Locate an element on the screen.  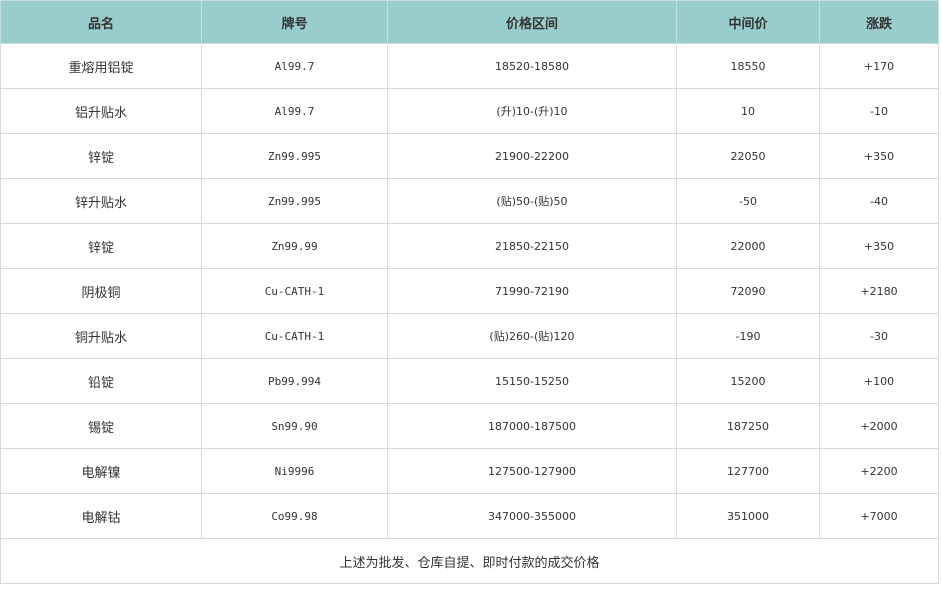
cell-mid-price: 187250 is located at coordinates (748, 426).